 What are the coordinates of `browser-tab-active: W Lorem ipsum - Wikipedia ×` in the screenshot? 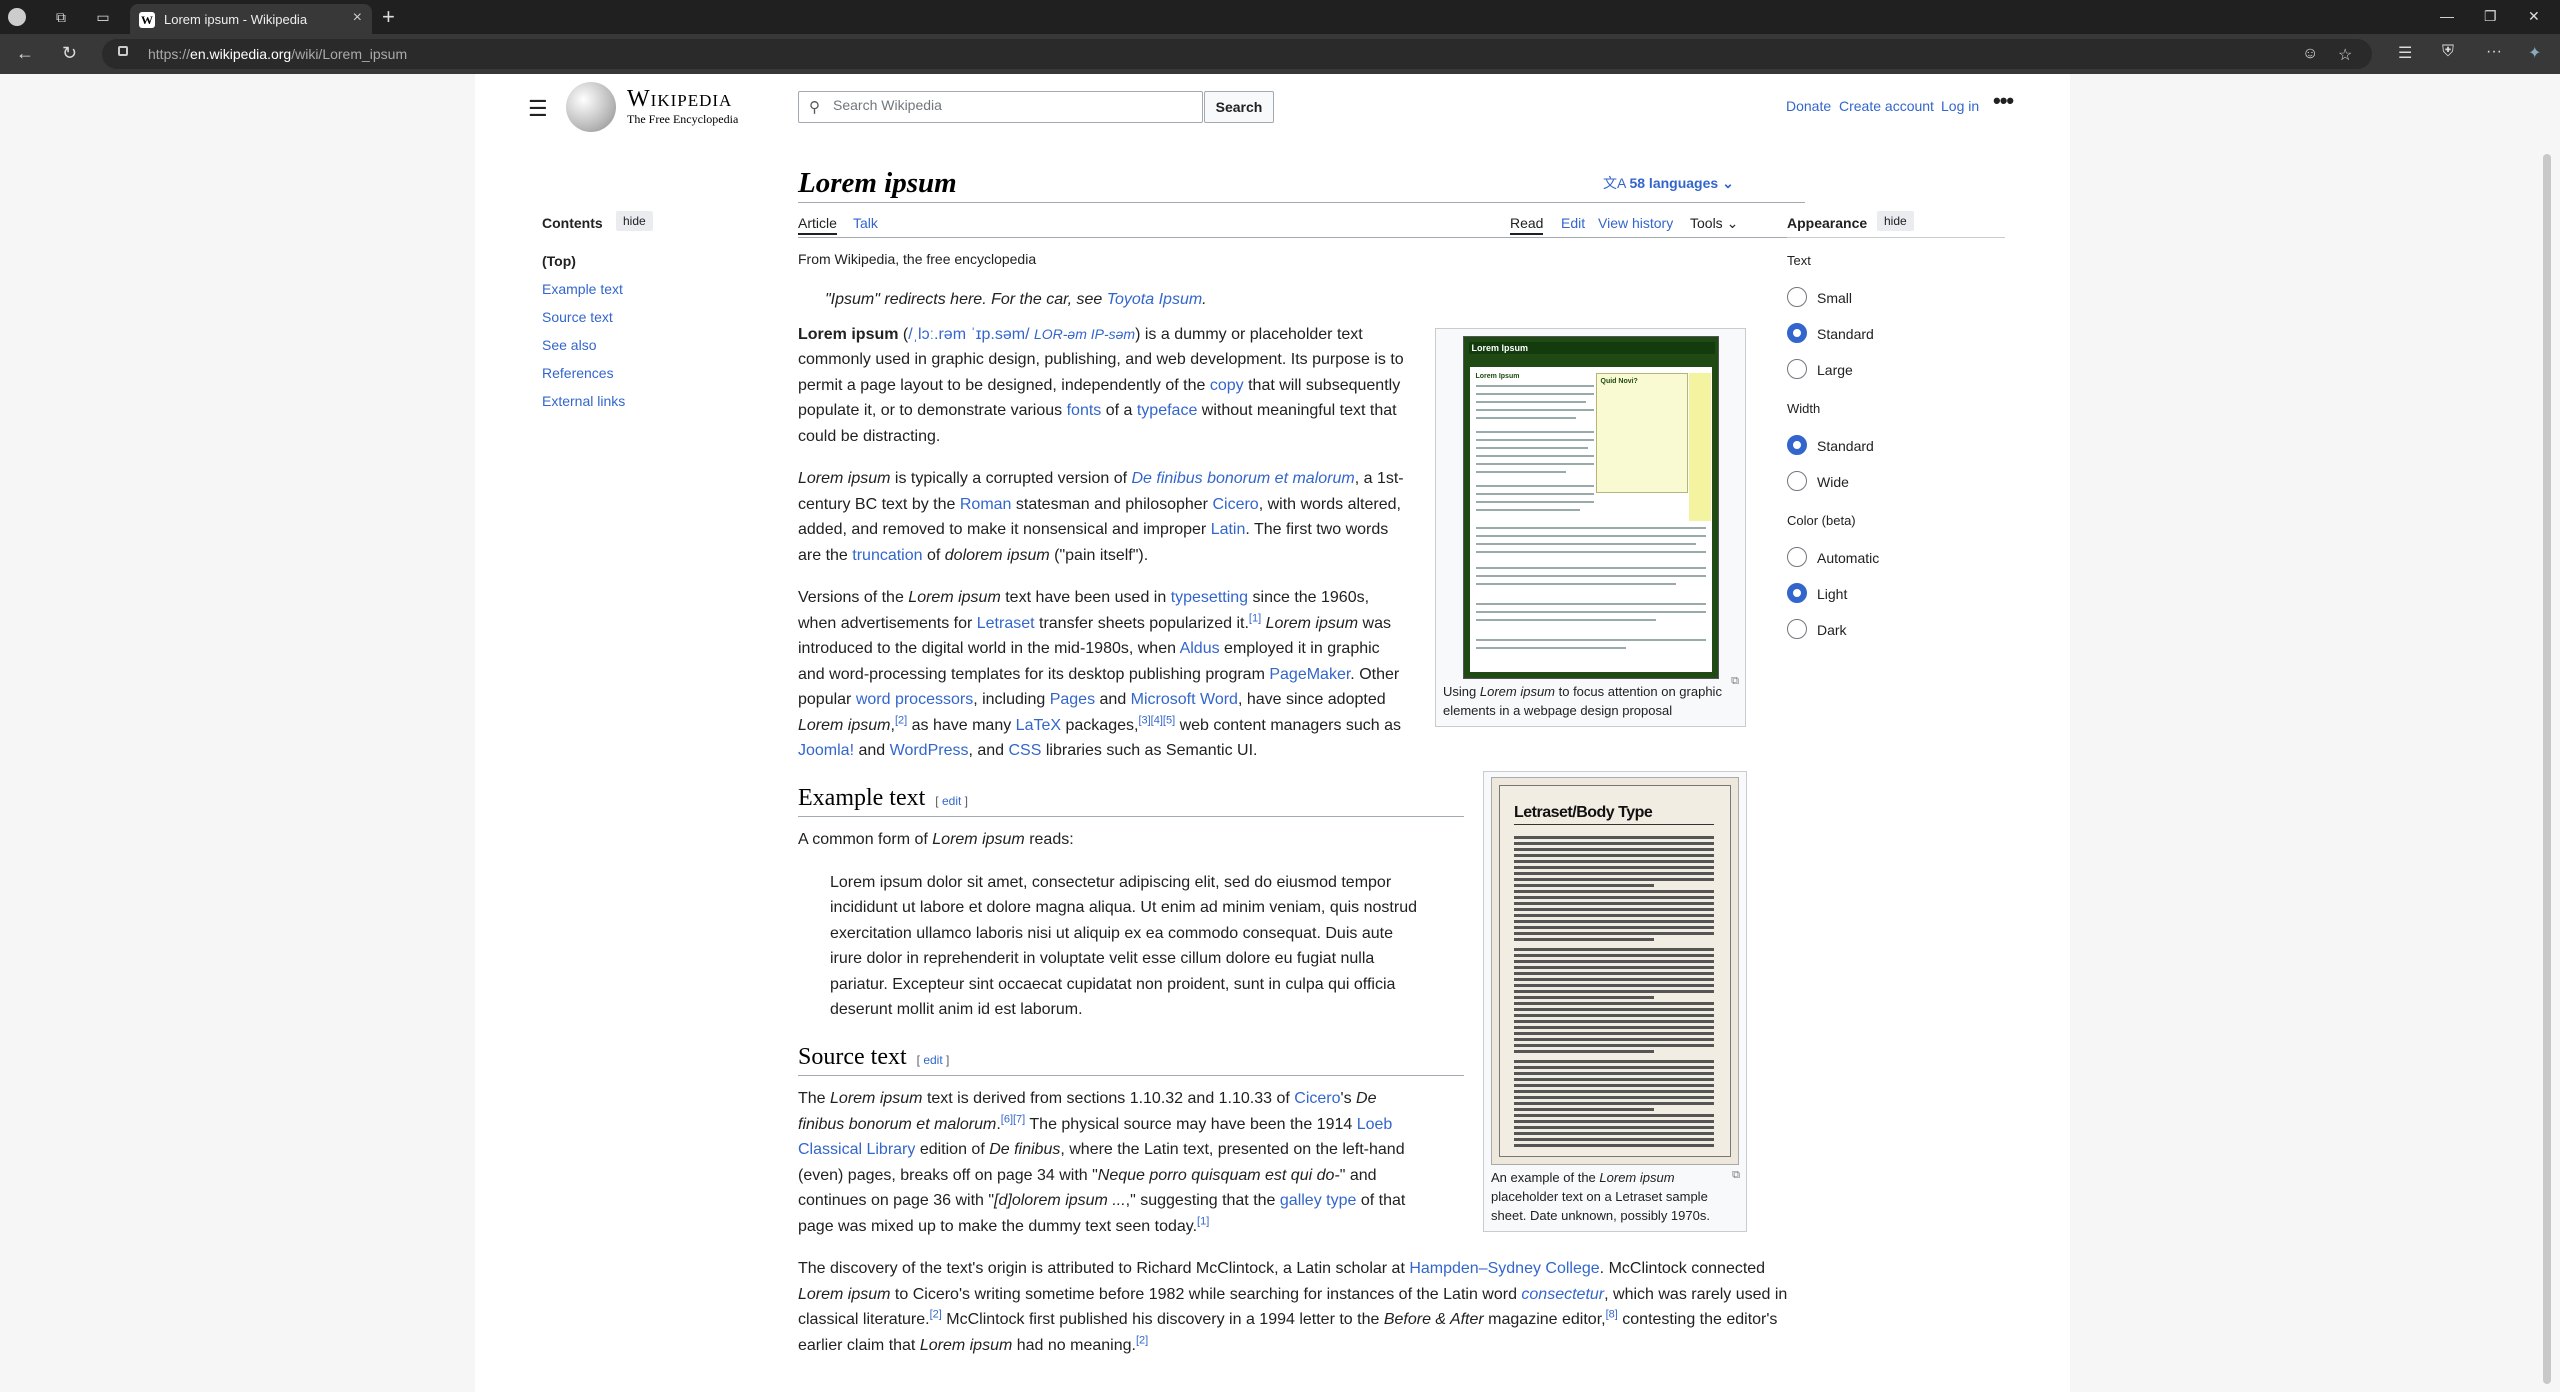 It's located at (251, 19).